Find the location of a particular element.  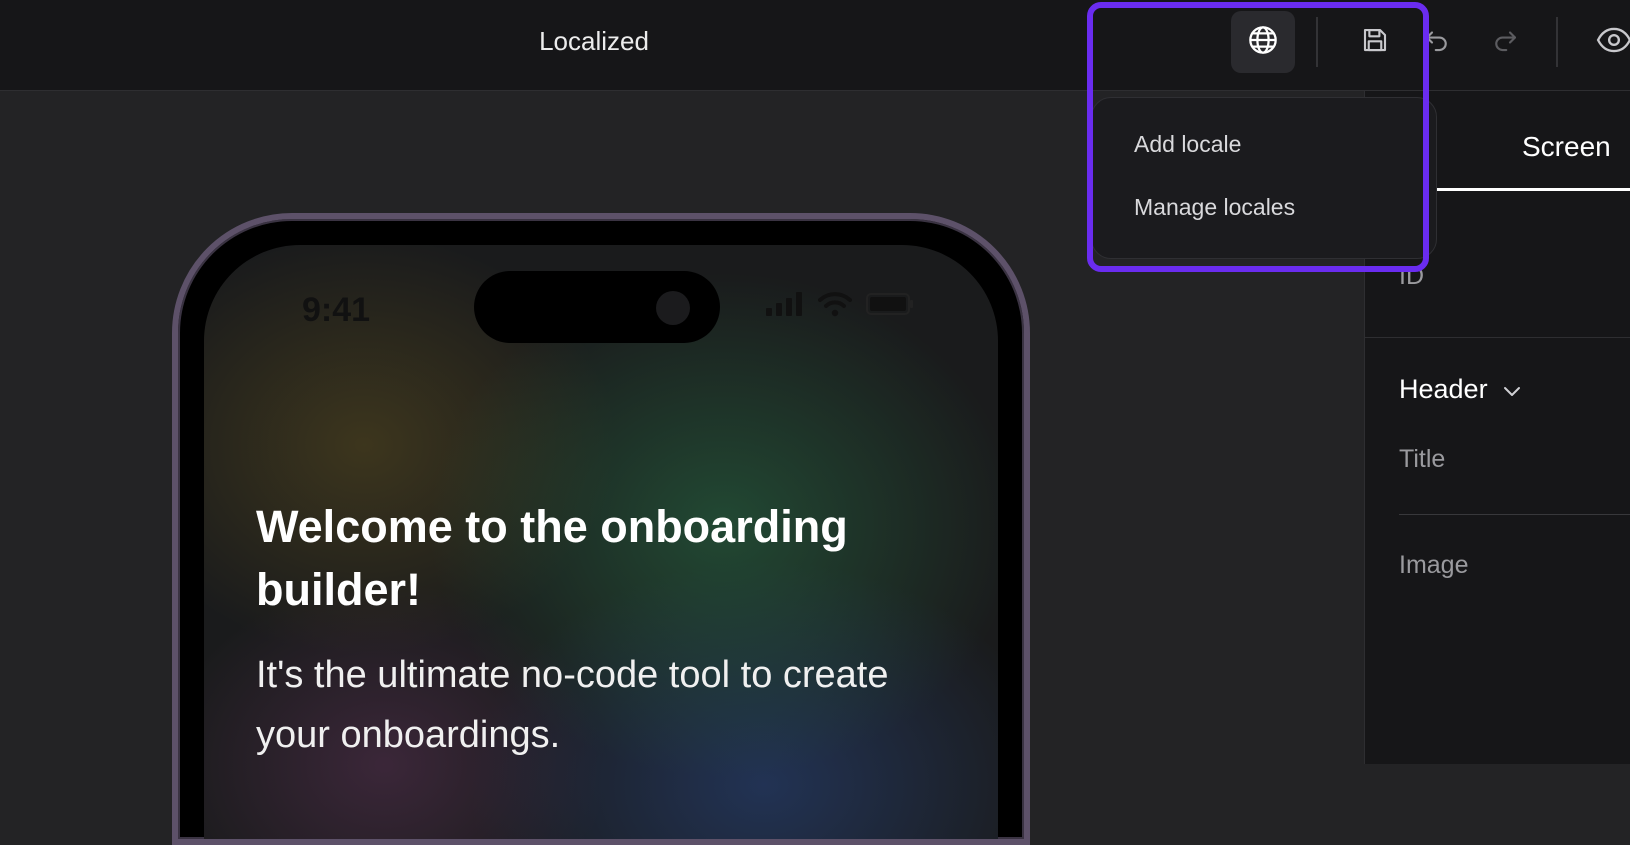

panel-divider is located at coordinates (1497, 337).